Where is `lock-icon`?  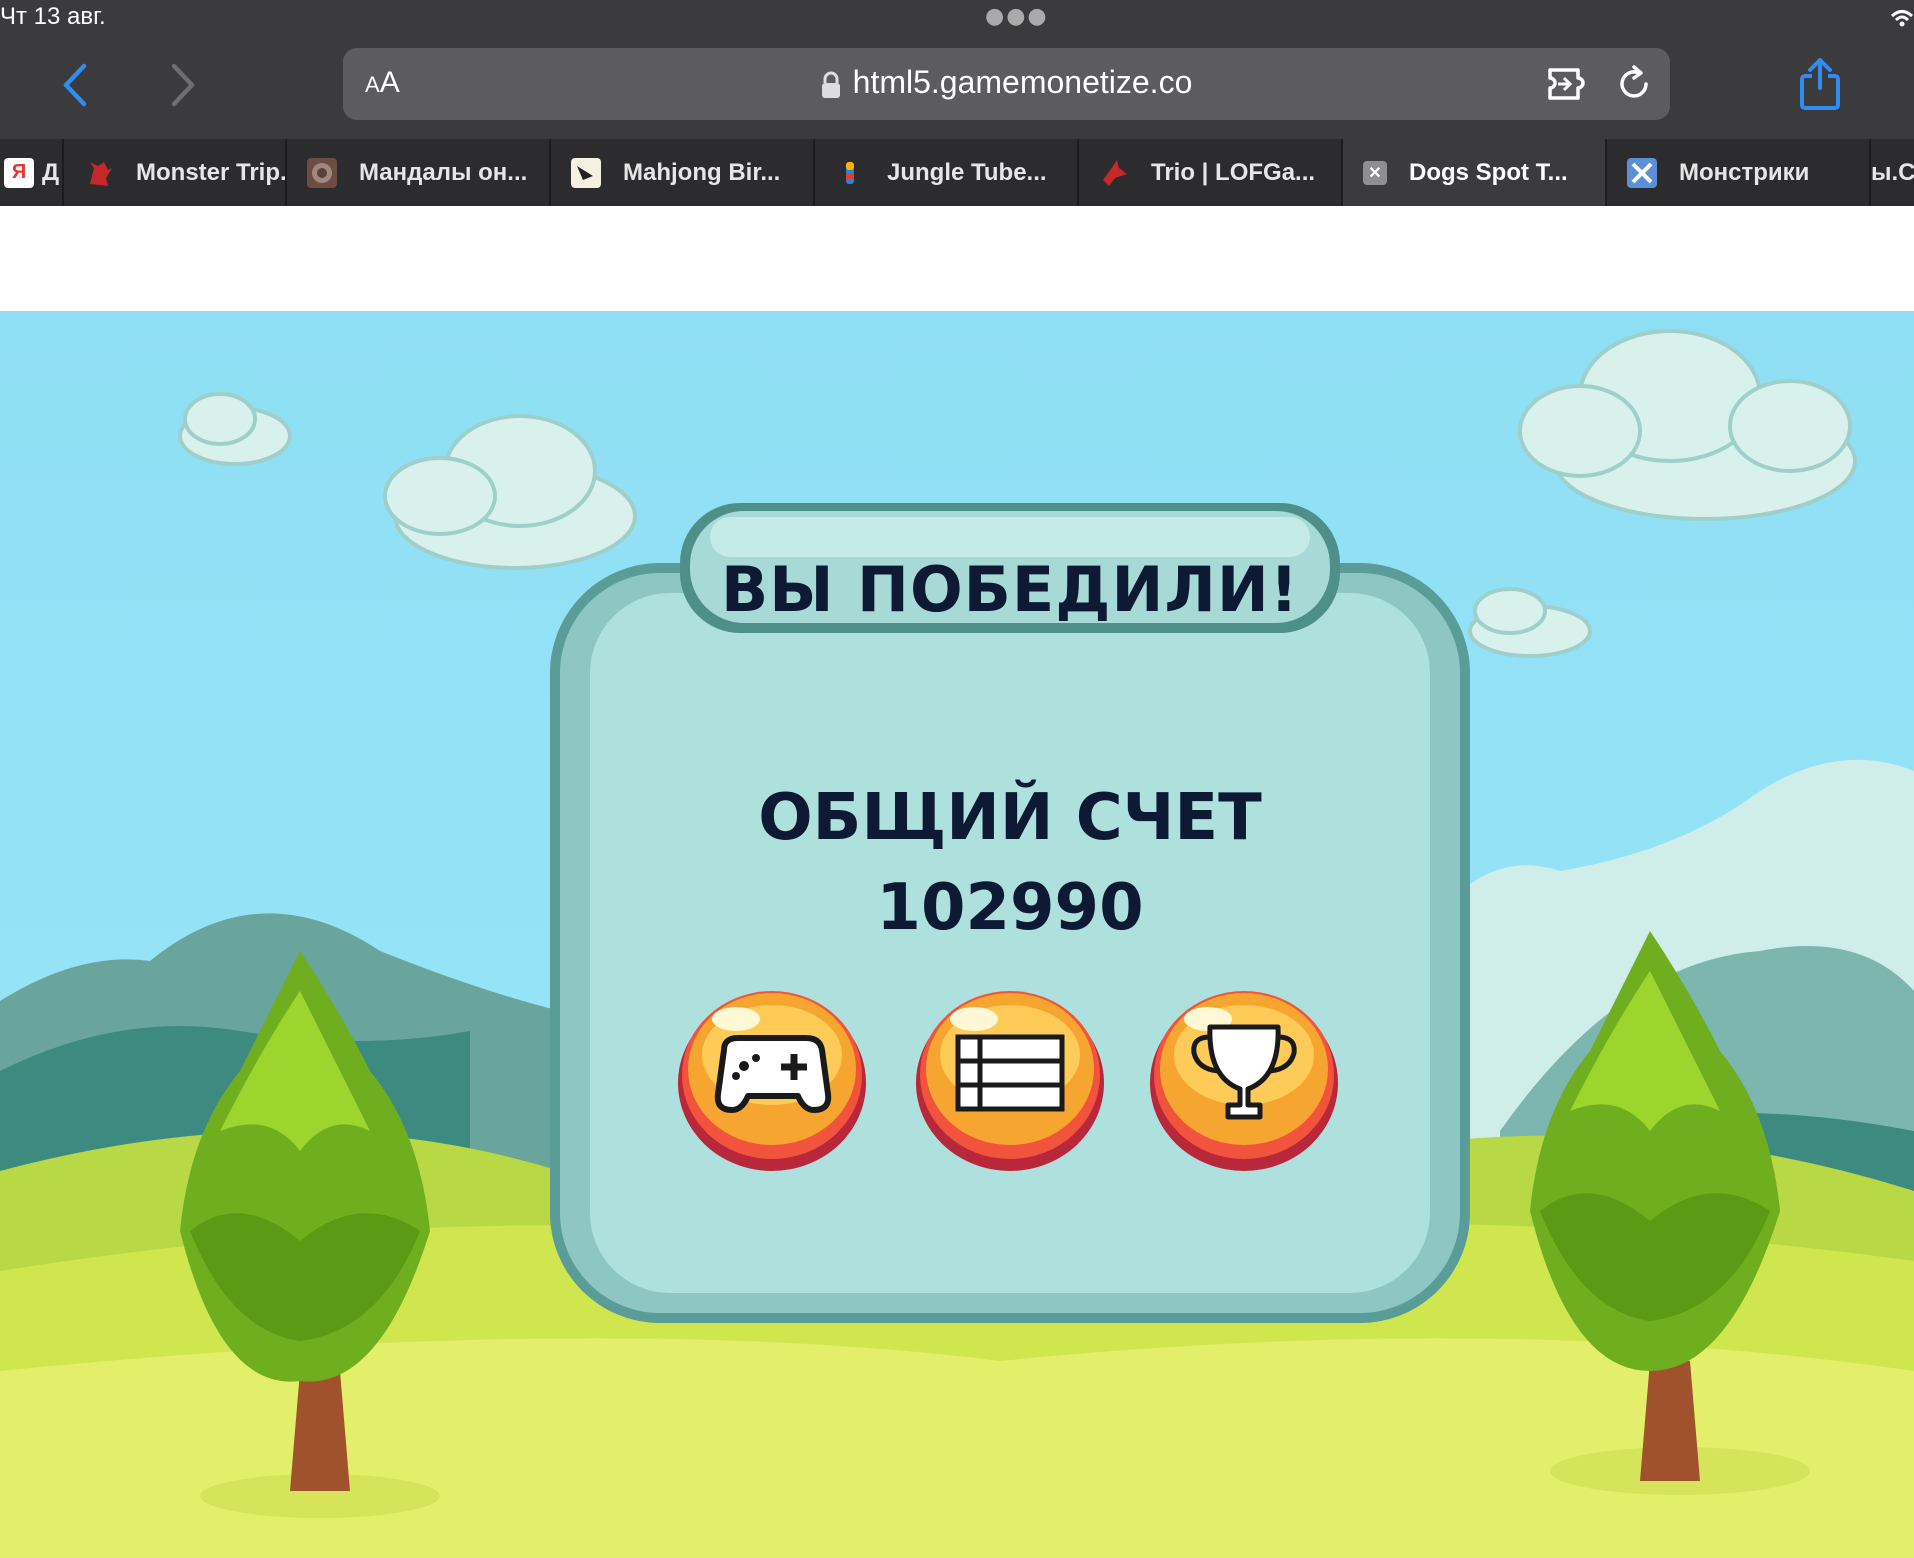 lock-icon is located at coordinates (830, 84).